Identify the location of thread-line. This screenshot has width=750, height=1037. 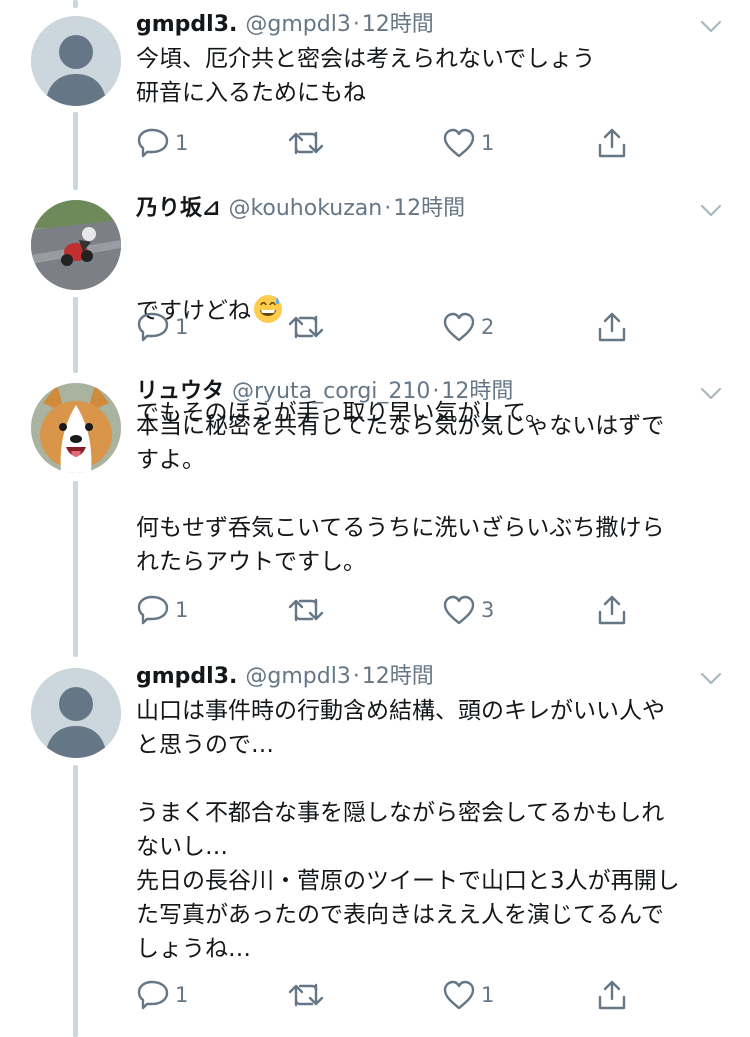
(75, 4).